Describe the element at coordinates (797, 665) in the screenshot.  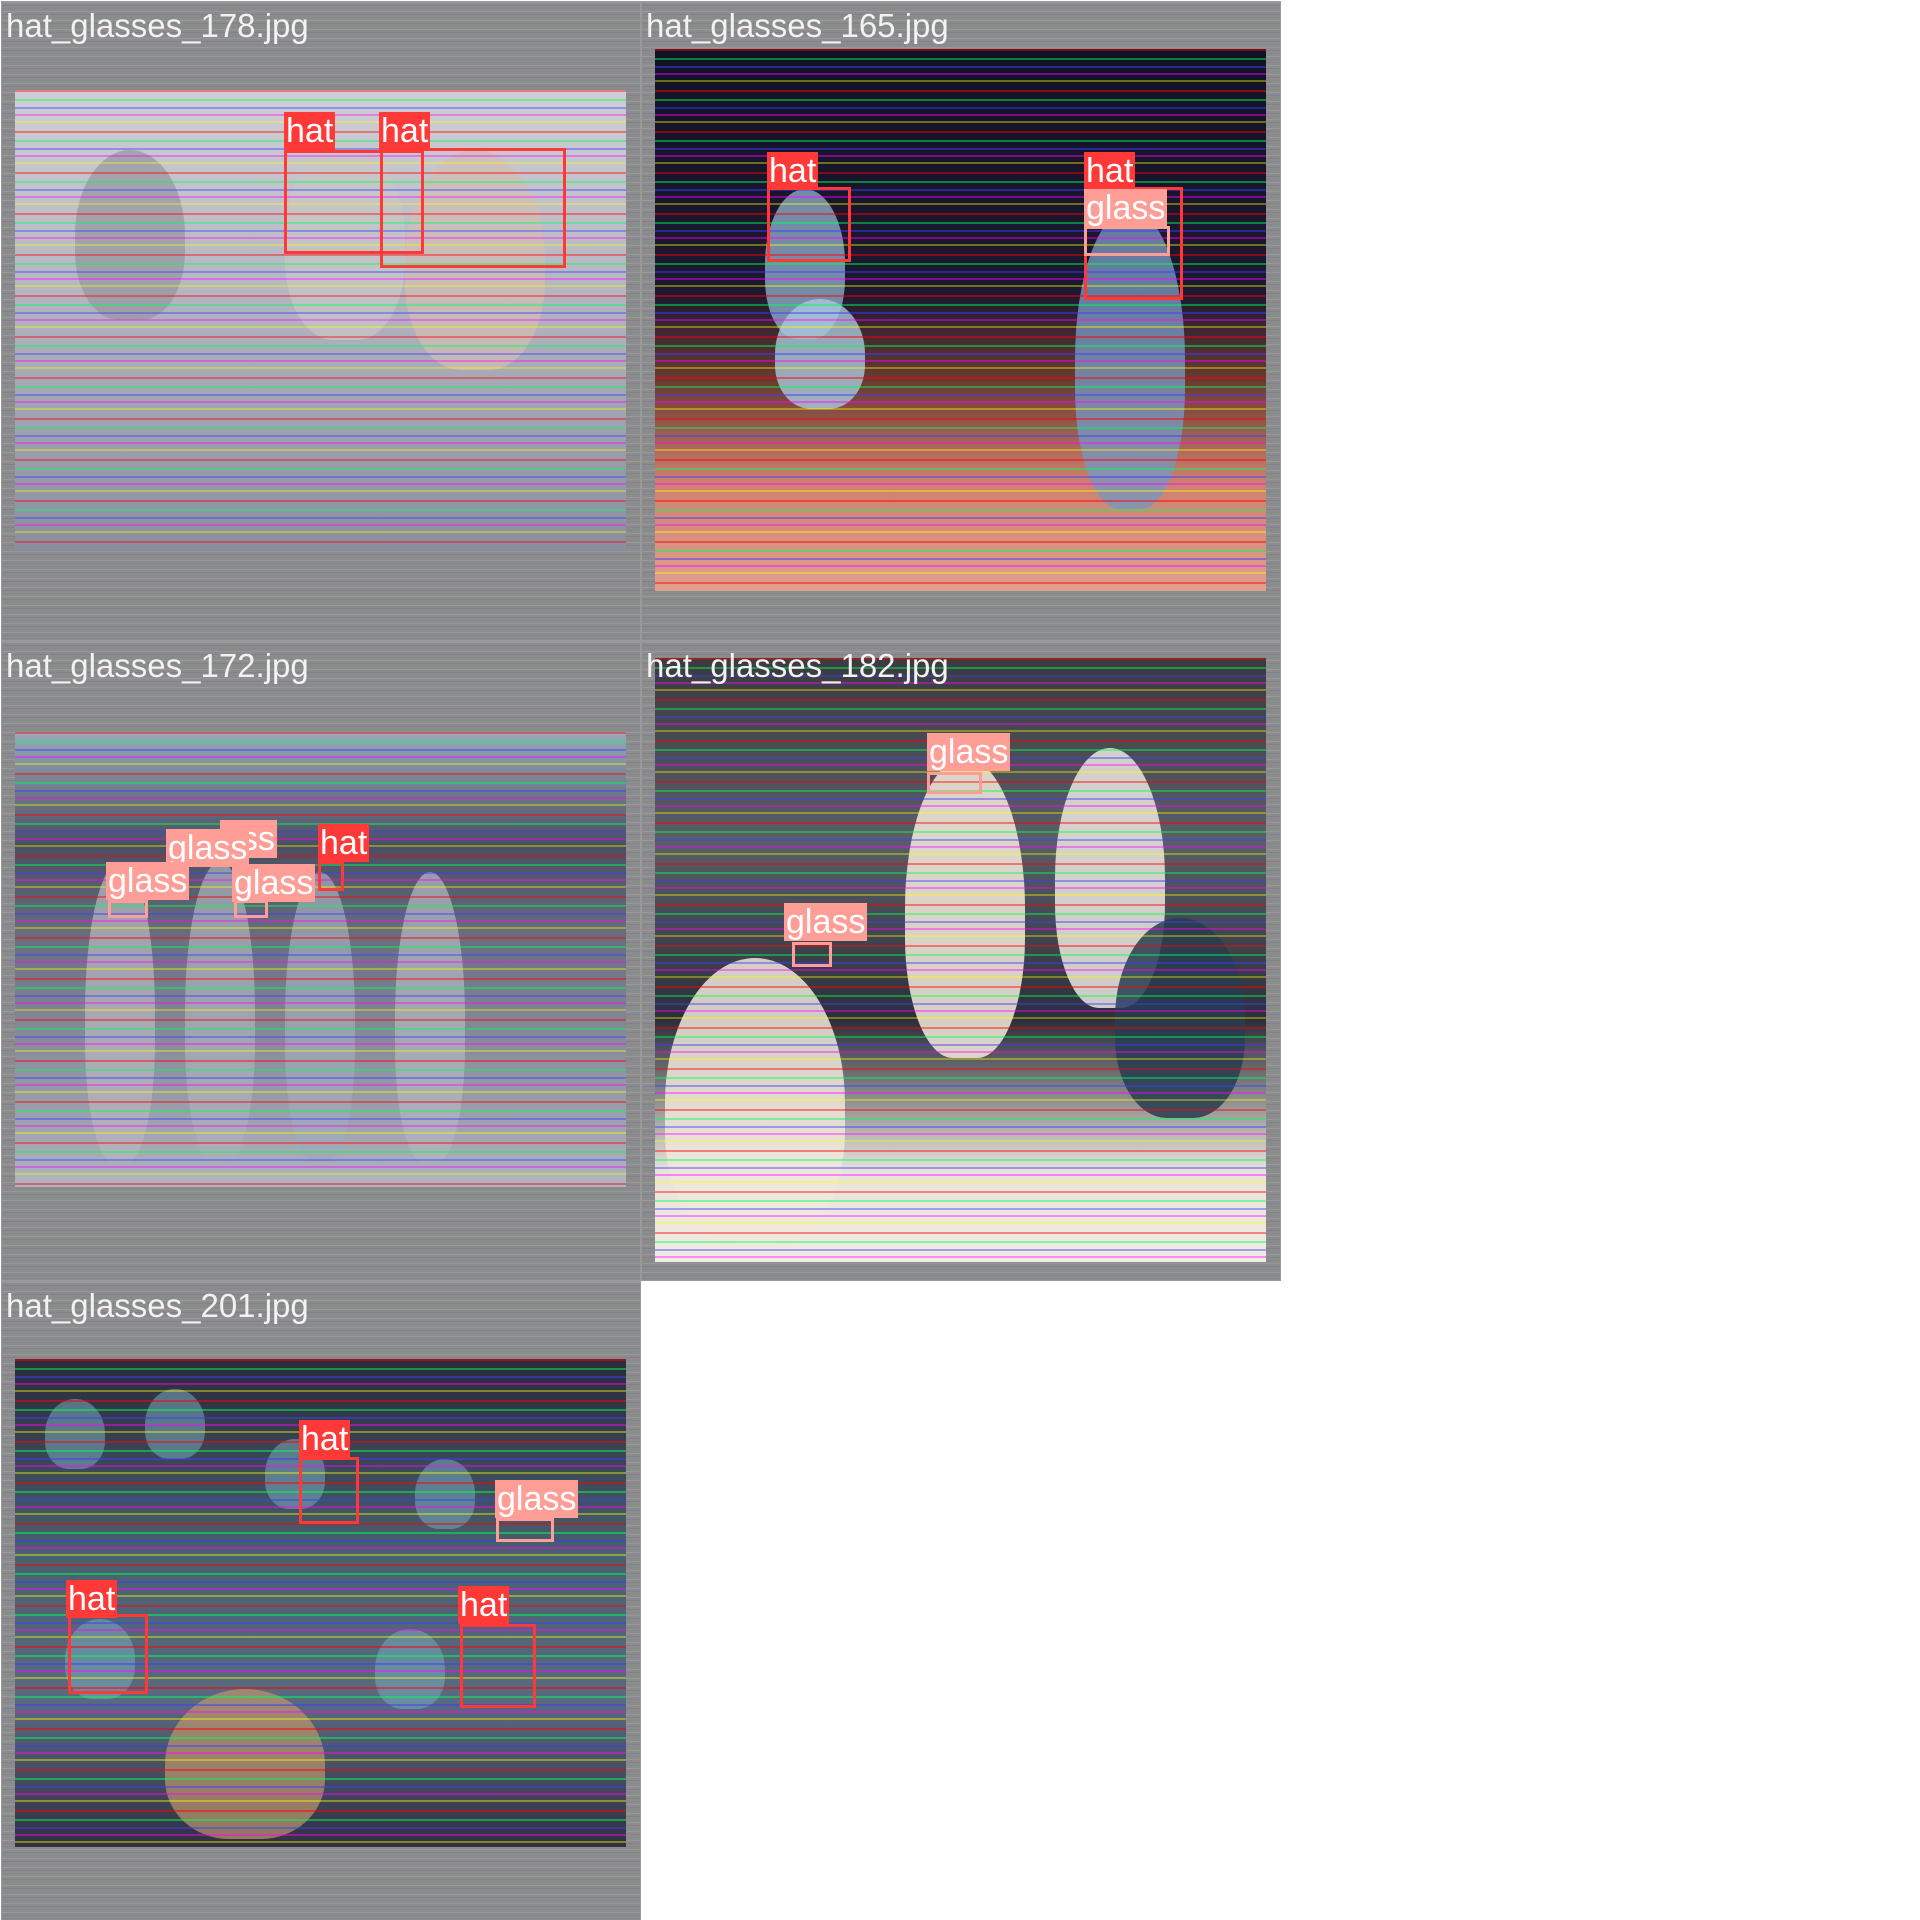
I see `tile-title: hat_glasses_182.jpg` at that location.